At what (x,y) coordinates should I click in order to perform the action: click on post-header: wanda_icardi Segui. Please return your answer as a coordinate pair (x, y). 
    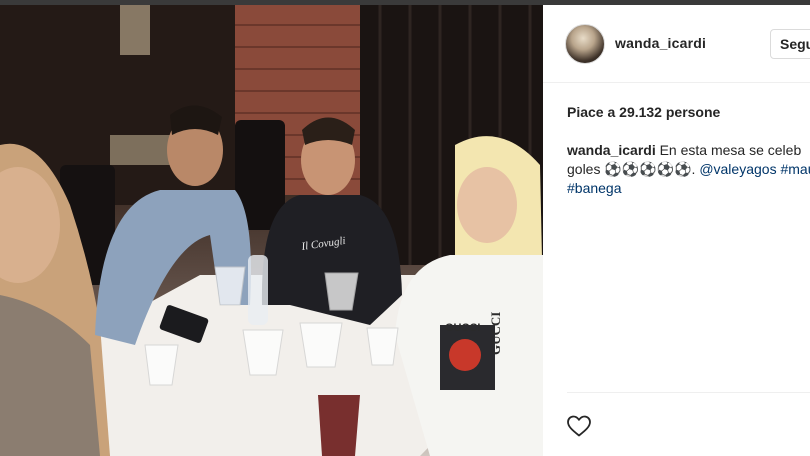
    Looking at the image, I should click on (676, 44).